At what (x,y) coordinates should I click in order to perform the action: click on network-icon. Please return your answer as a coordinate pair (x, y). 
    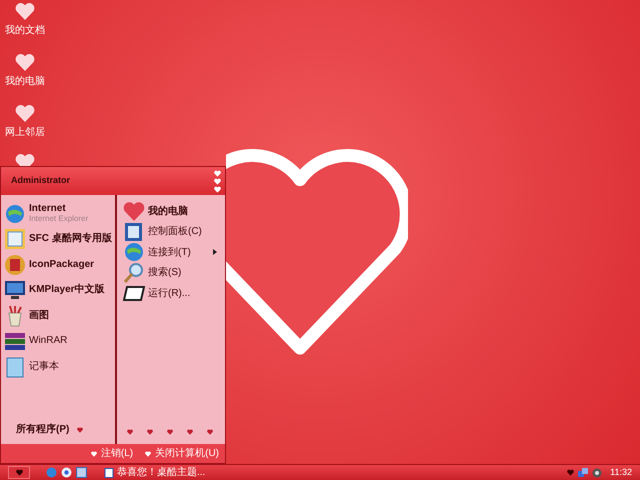
    Looking at the image, I should click on (583, 473).